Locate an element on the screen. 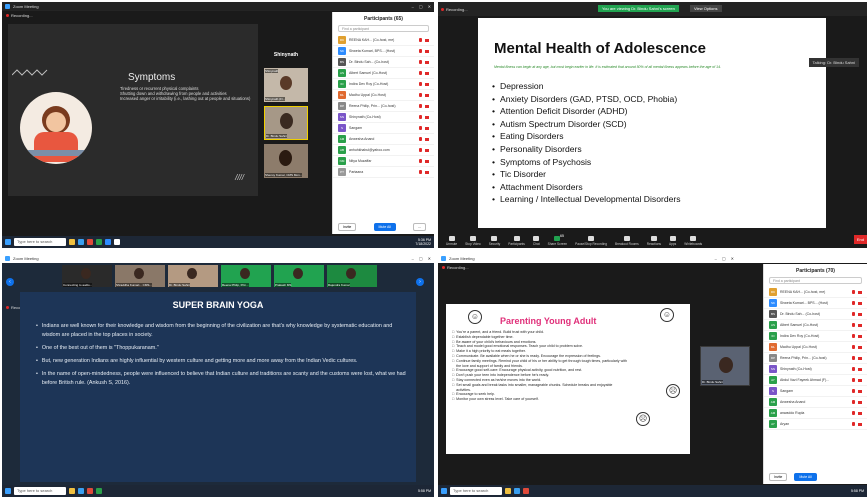 The width and height of the screenshot is (867, 497). view-options-button: View Options is located at coordinates (706, 8).